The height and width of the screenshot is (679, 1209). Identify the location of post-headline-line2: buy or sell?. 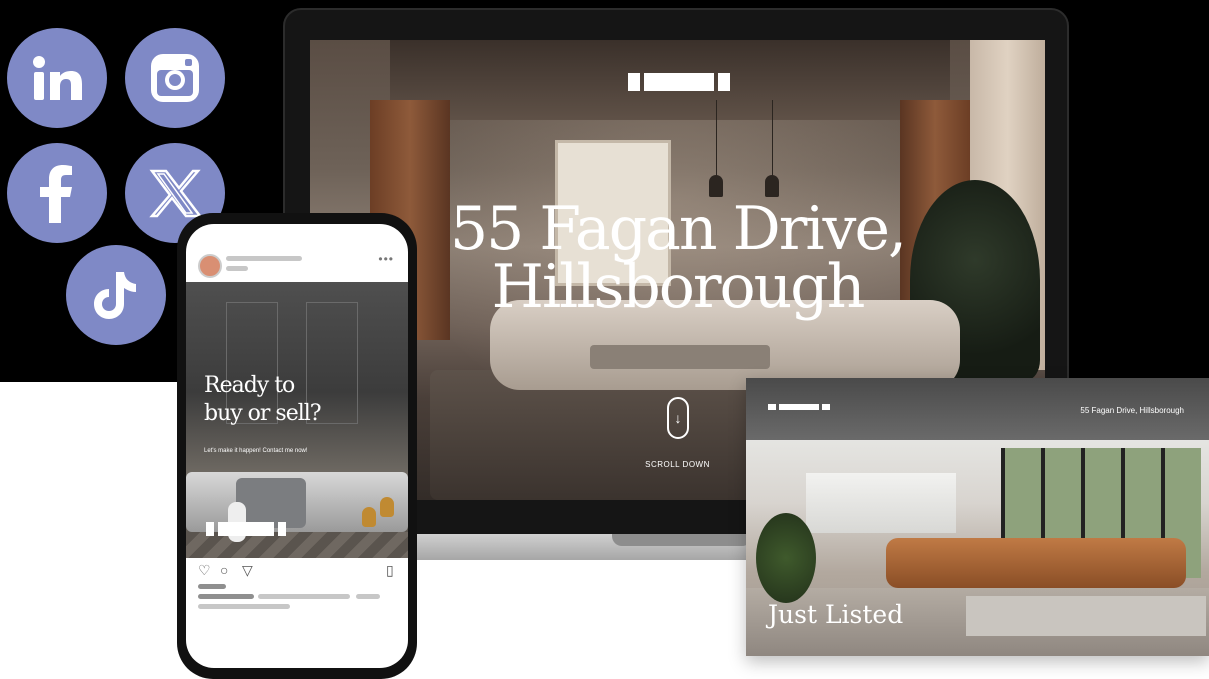
(263, 413).